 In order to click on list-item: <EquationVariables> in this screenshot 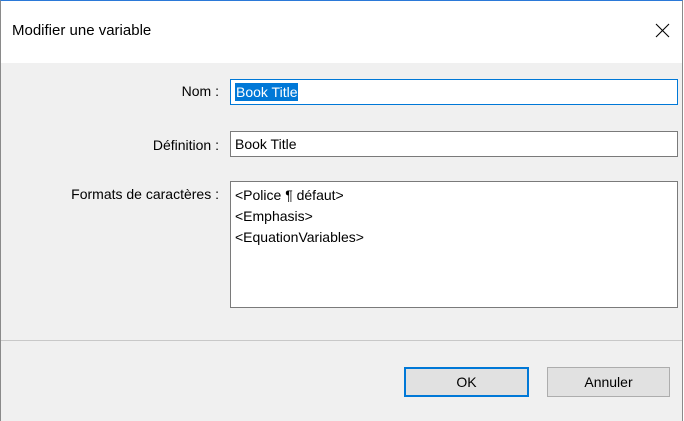, I will do `click(454, 237)`.